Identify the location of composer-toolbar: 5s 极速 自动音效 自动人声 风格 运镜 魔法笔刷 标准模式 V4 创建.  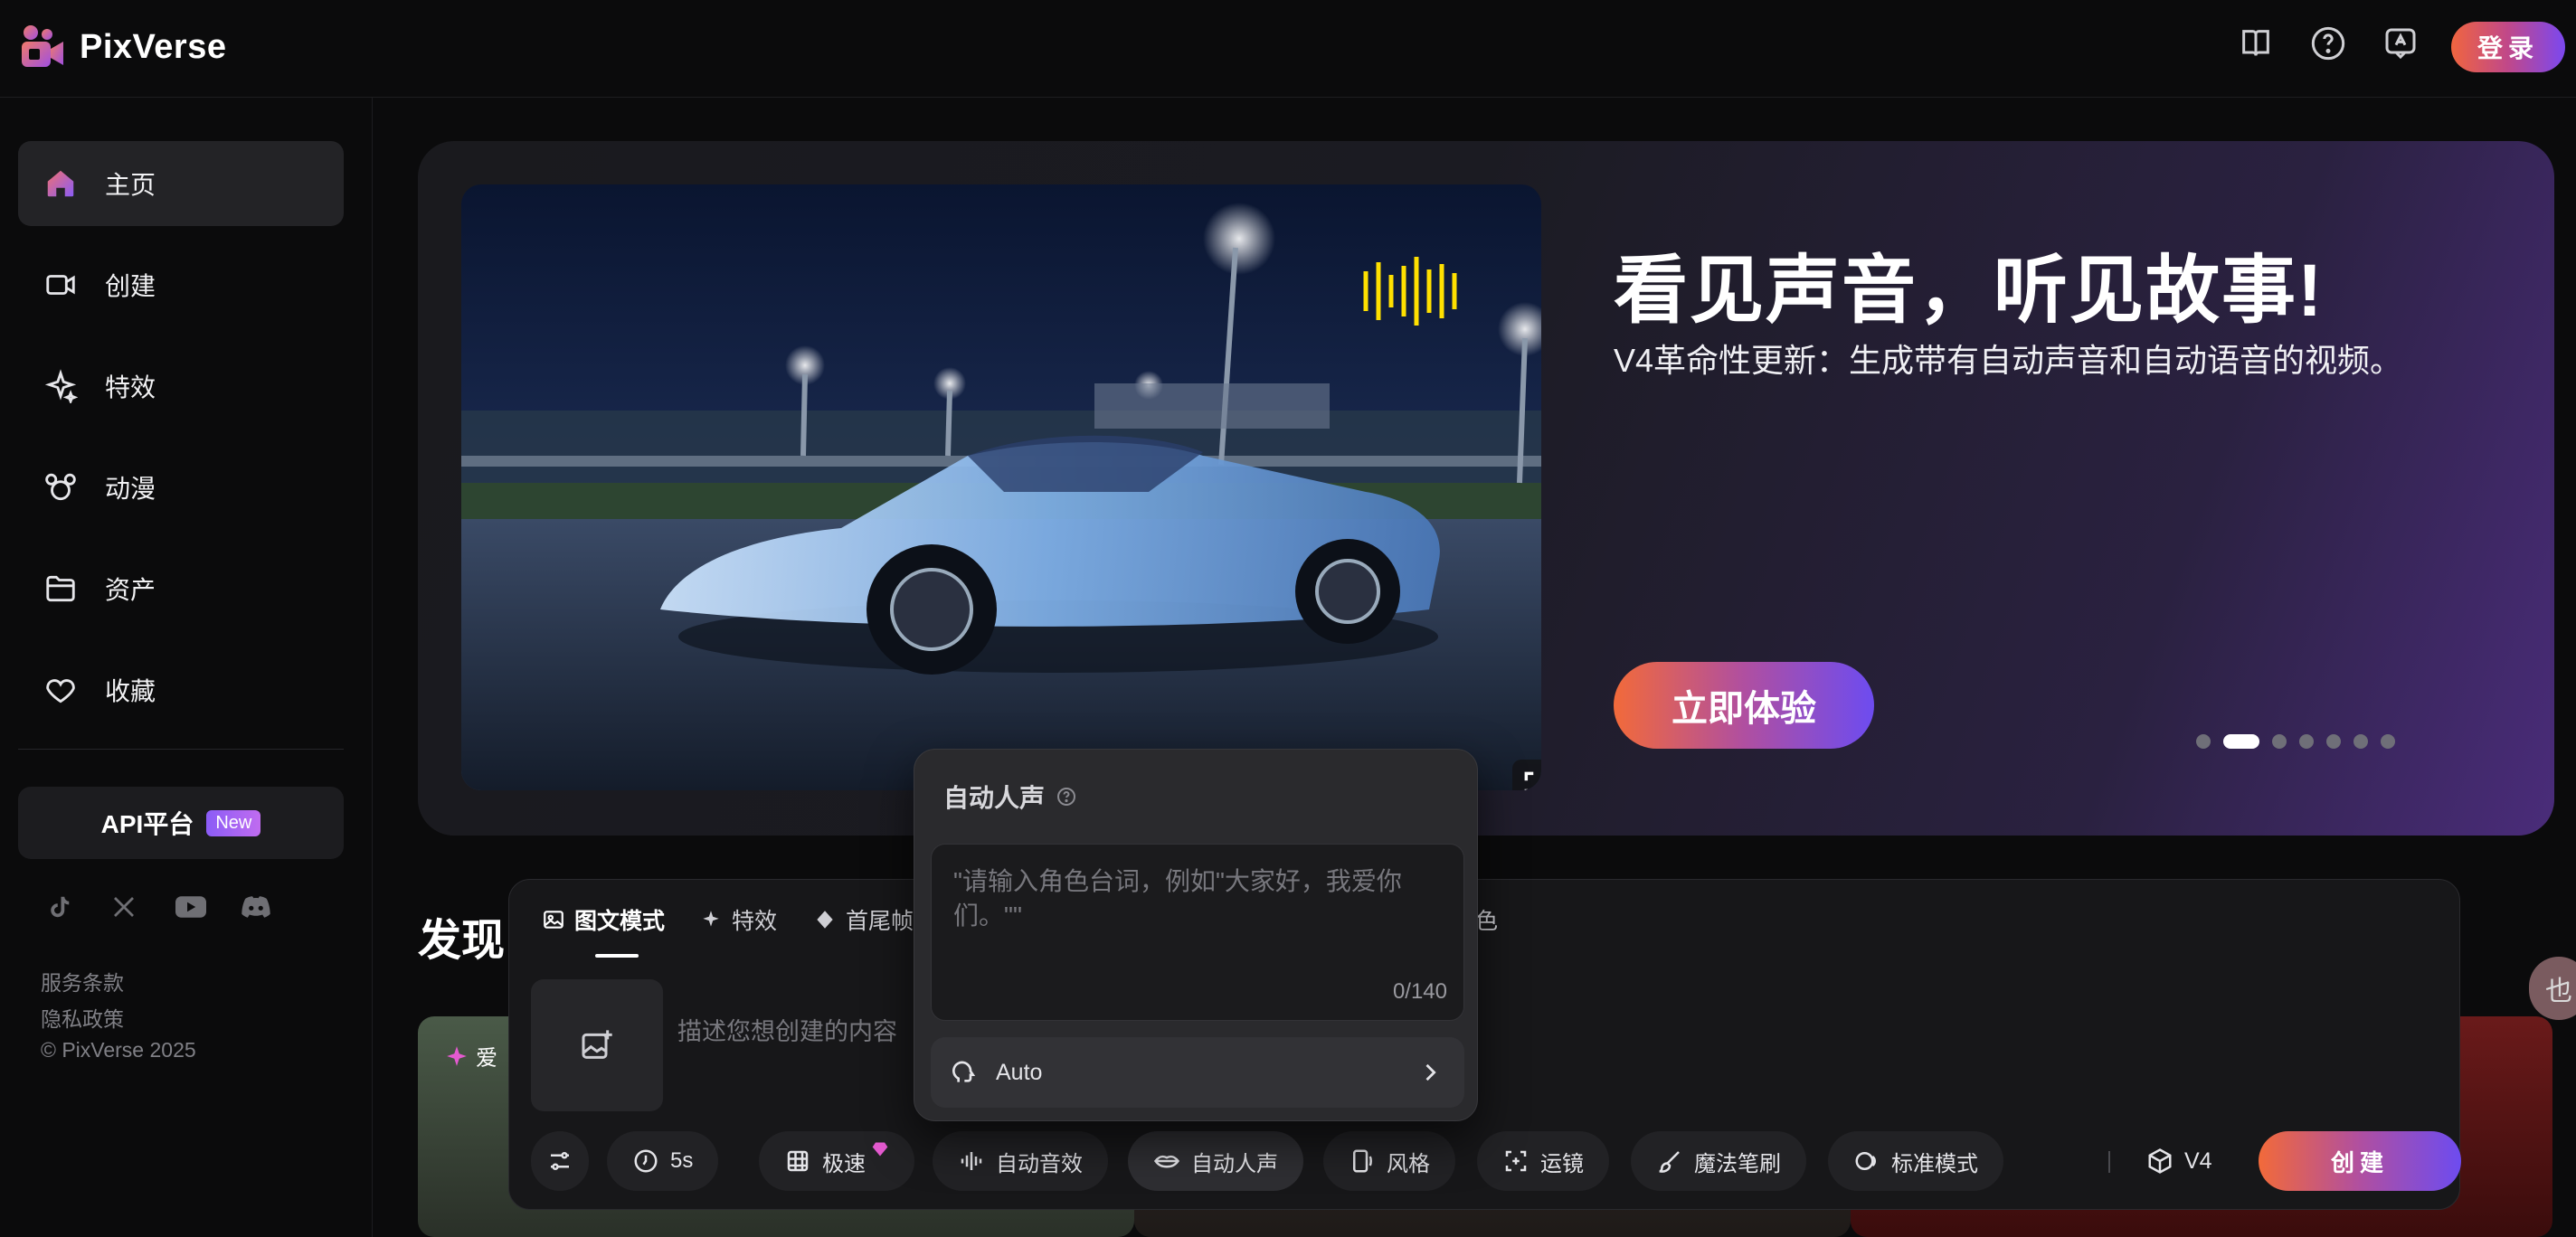
(1496, 1161).